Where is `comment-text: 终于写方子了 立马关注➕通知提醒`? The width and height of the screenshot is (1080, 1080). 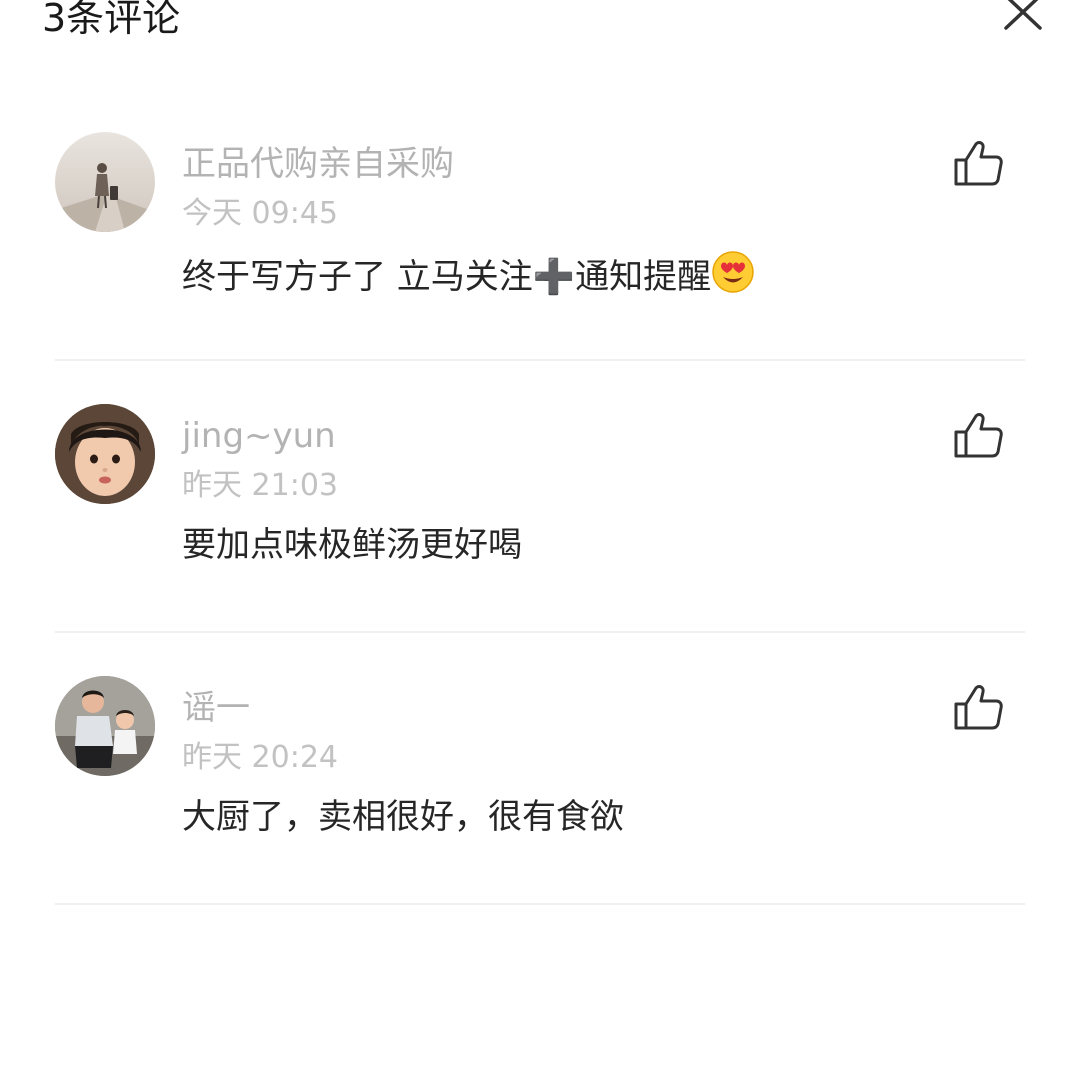 comment-text: 终于写方子了 立马关注➕通知提醒 is located at coordinates (468, 278).